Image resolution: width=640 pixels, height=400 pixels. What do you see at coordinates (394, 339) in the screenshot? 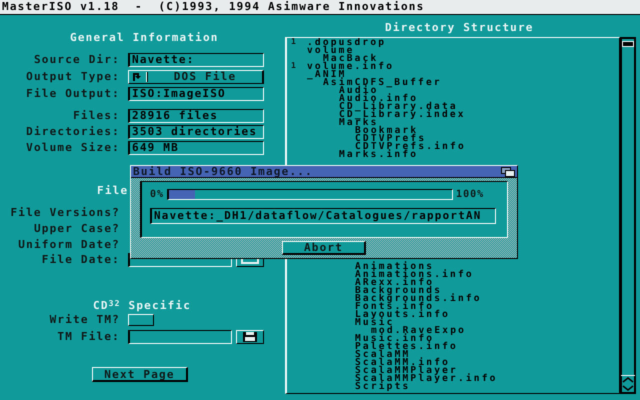
I see `tree-item: Music.info` at bounding box center [394, 339].